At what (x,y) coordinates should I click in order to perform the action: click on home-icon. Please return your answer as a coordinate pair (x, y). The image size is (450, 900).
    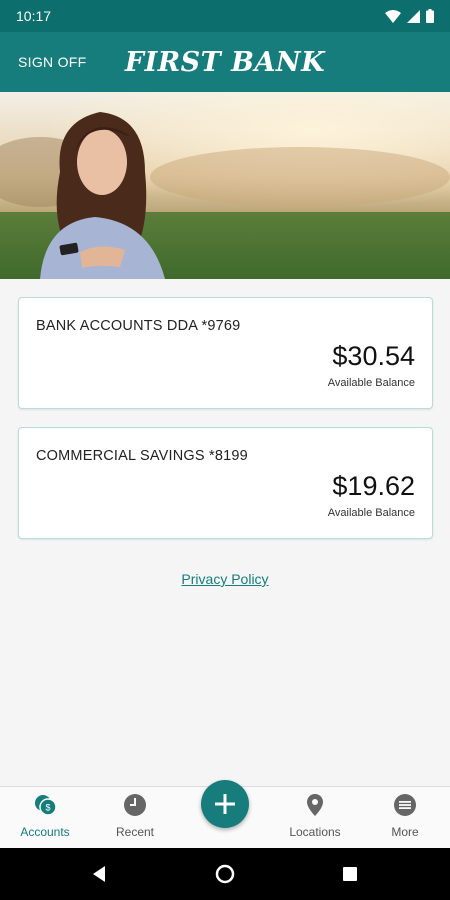
    Looking at the image, I should click on (225, 874).